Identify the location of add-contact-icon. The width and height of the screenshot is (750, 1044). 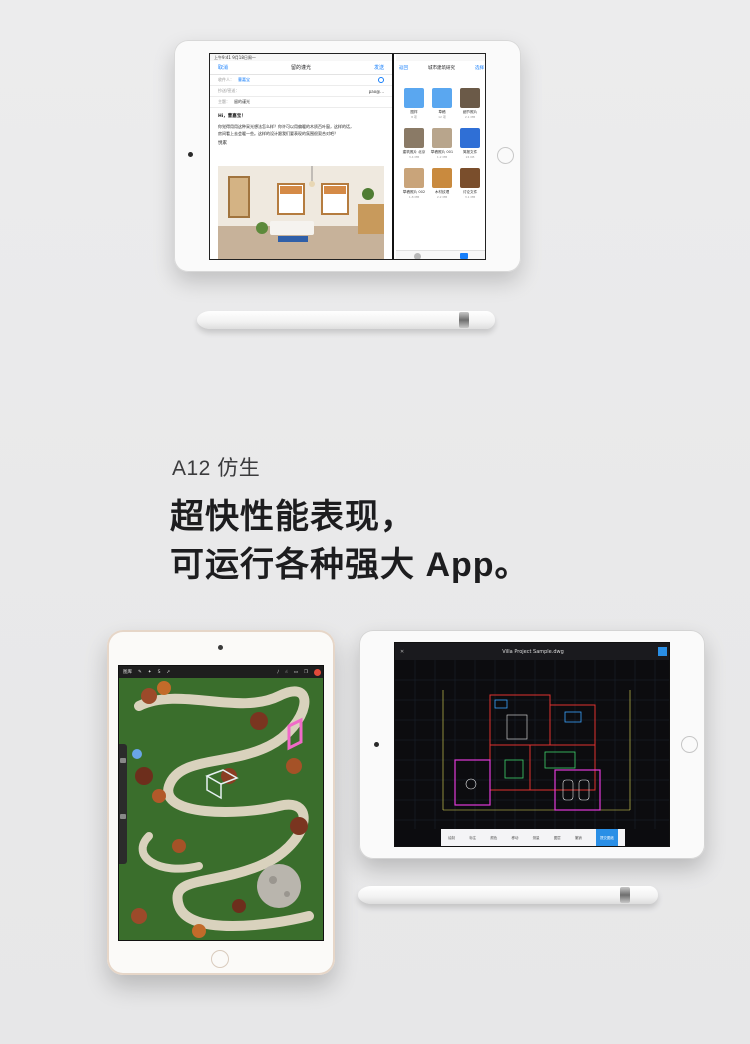
(381, 80).